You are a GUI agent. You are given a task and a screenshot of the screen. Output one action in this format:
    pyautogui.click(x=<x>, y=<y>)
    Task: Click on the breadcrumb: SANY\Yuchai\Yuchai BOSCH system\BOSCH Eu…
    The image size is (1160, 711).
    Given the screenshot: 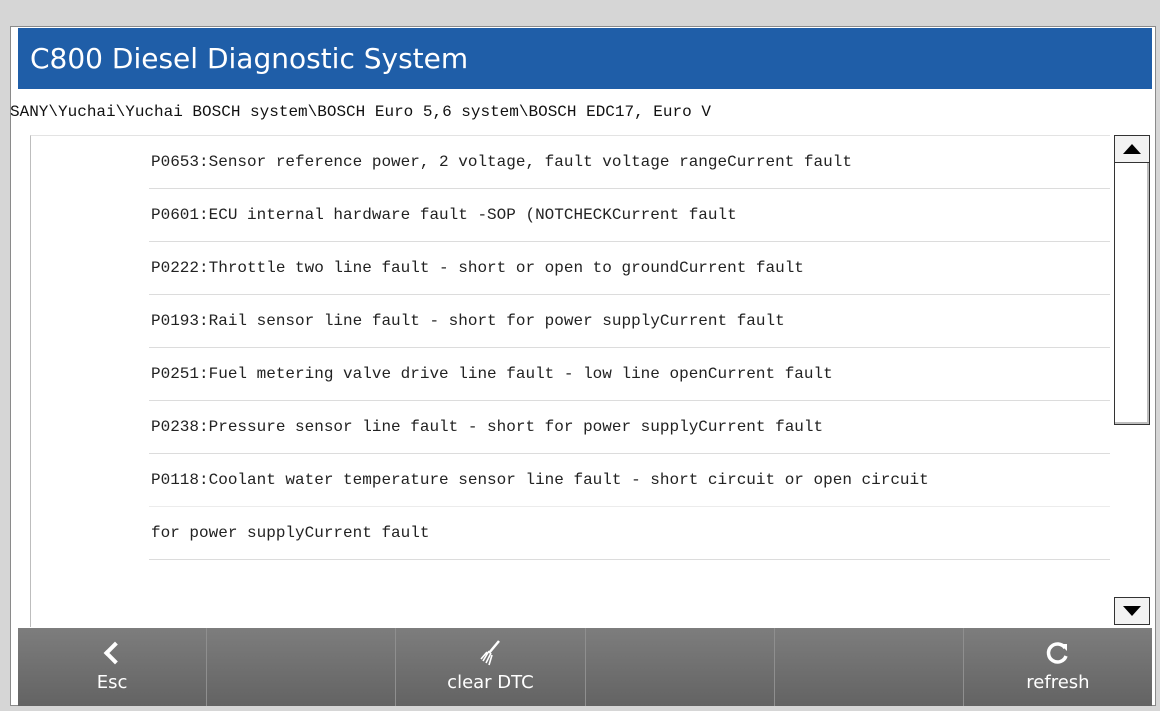 What is the action you would take?
    pyautogui.click(x=360, y=112)
    